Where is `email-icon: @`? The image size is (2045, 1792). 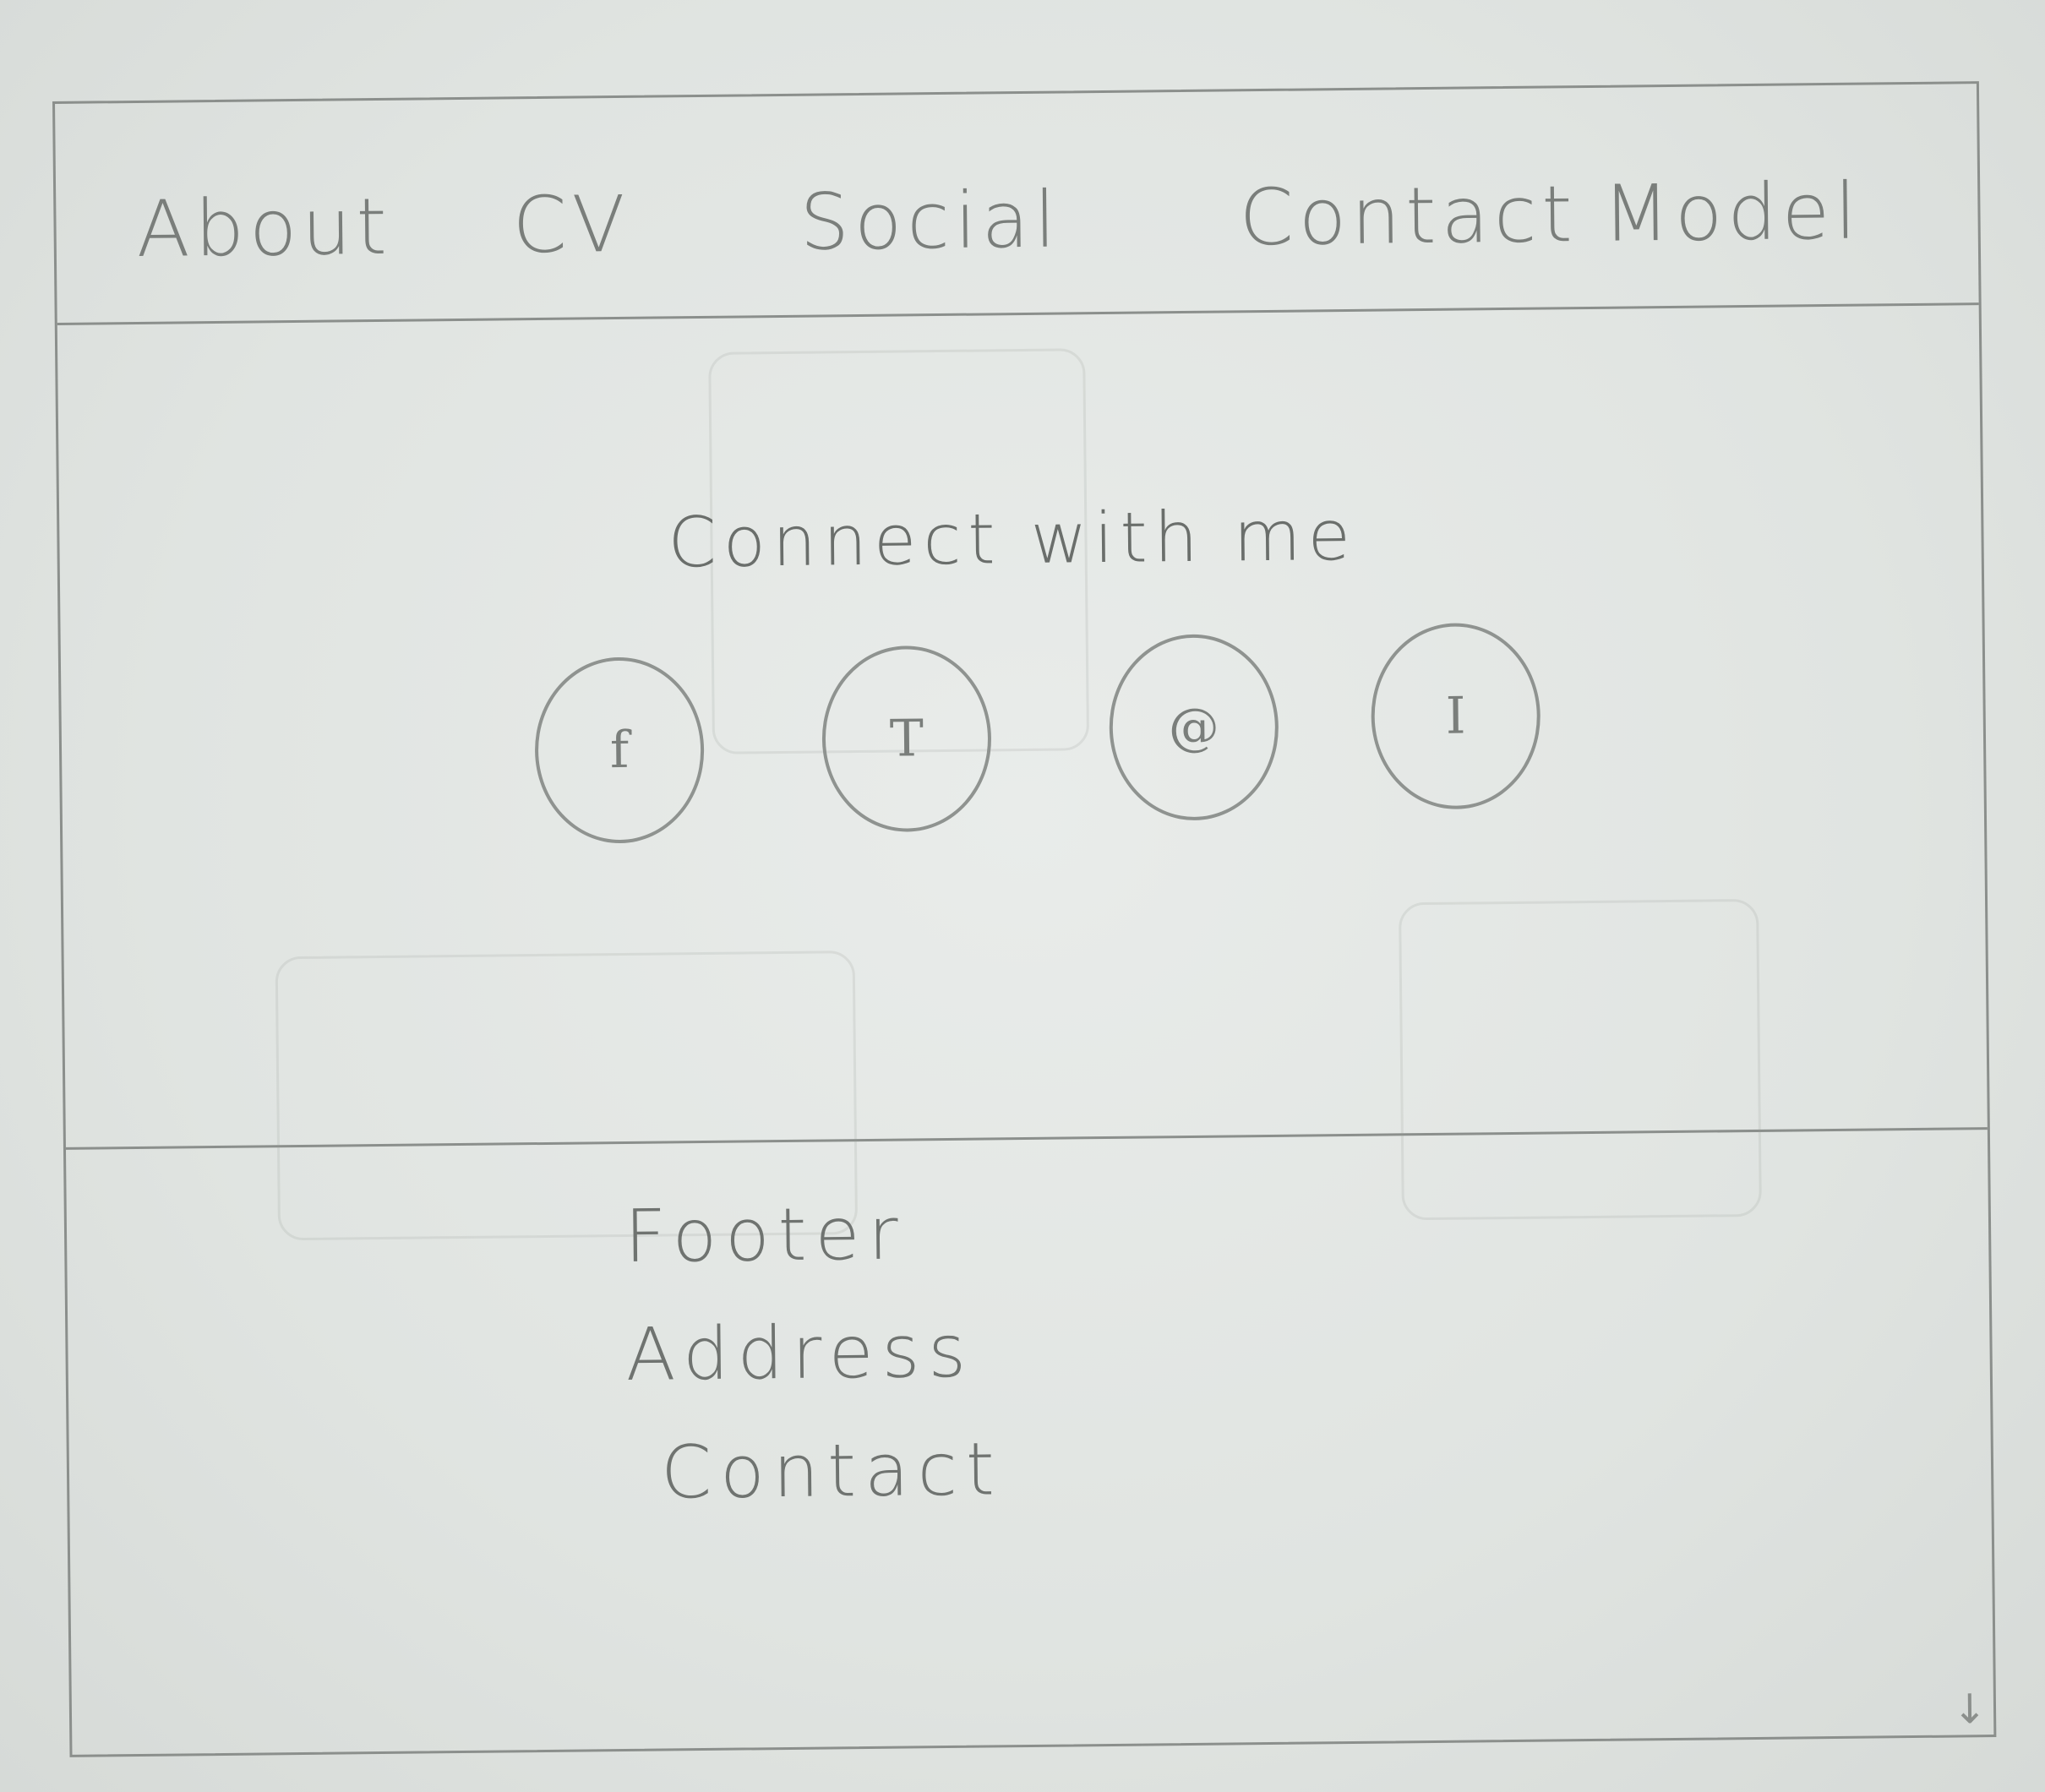 email-icon: @ is located at coordinates (1194, 727).